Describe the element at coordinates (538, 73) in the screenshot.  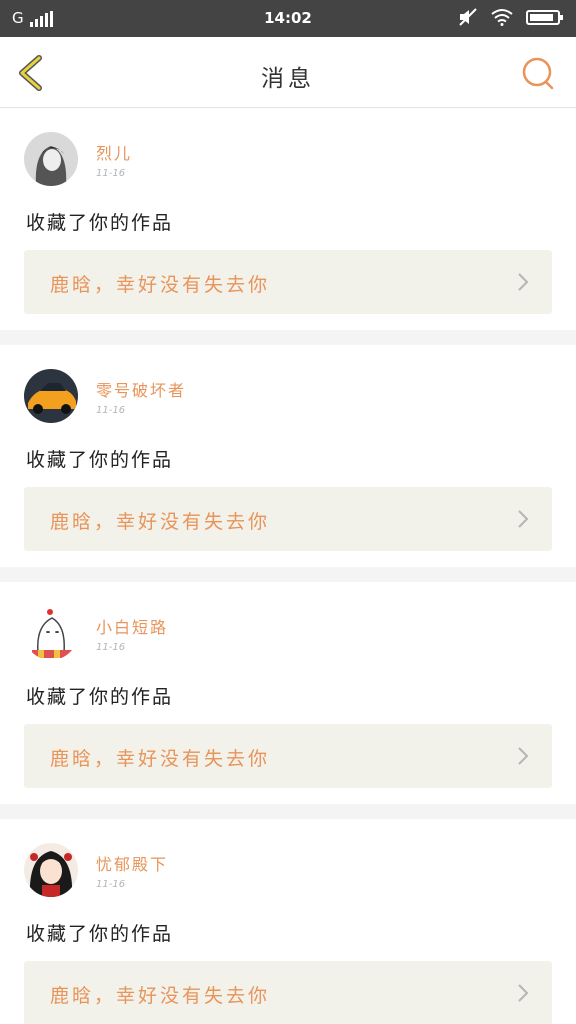
I see `search-icon` at that location.